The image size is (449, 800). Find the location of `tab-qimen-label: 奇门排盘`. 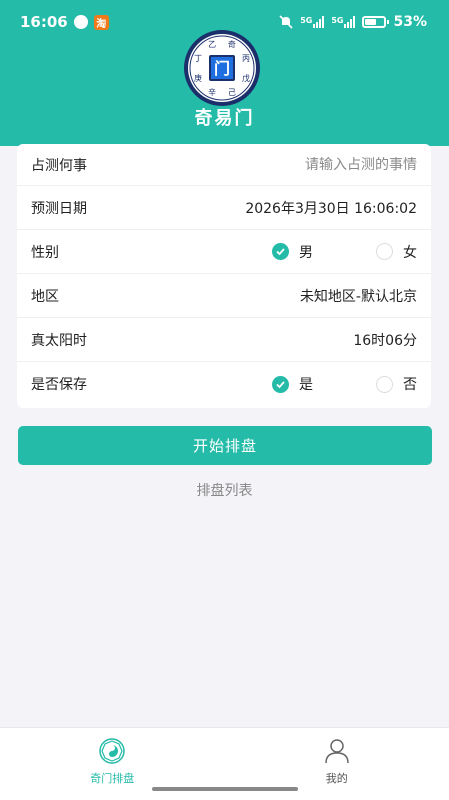

tab-qimen-label: 奇门排盘 is located at coordinates (112, 778).